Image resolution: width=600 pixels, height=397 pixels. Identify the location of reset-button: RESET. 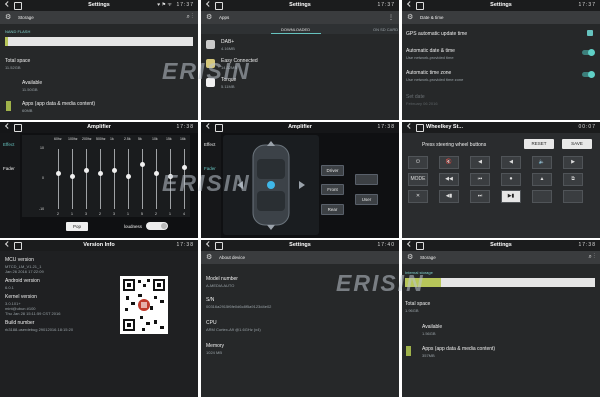
(539, 144).